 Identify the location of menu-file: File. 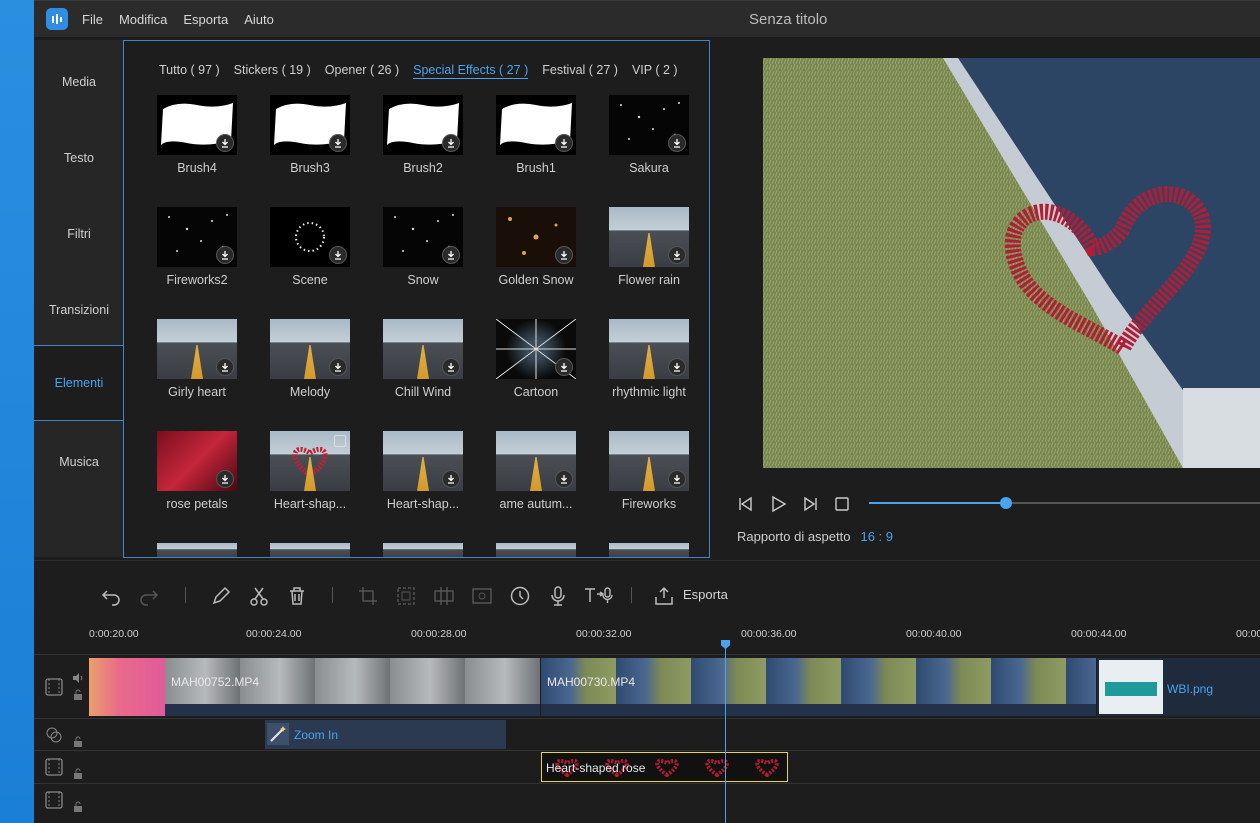
(92, 19).